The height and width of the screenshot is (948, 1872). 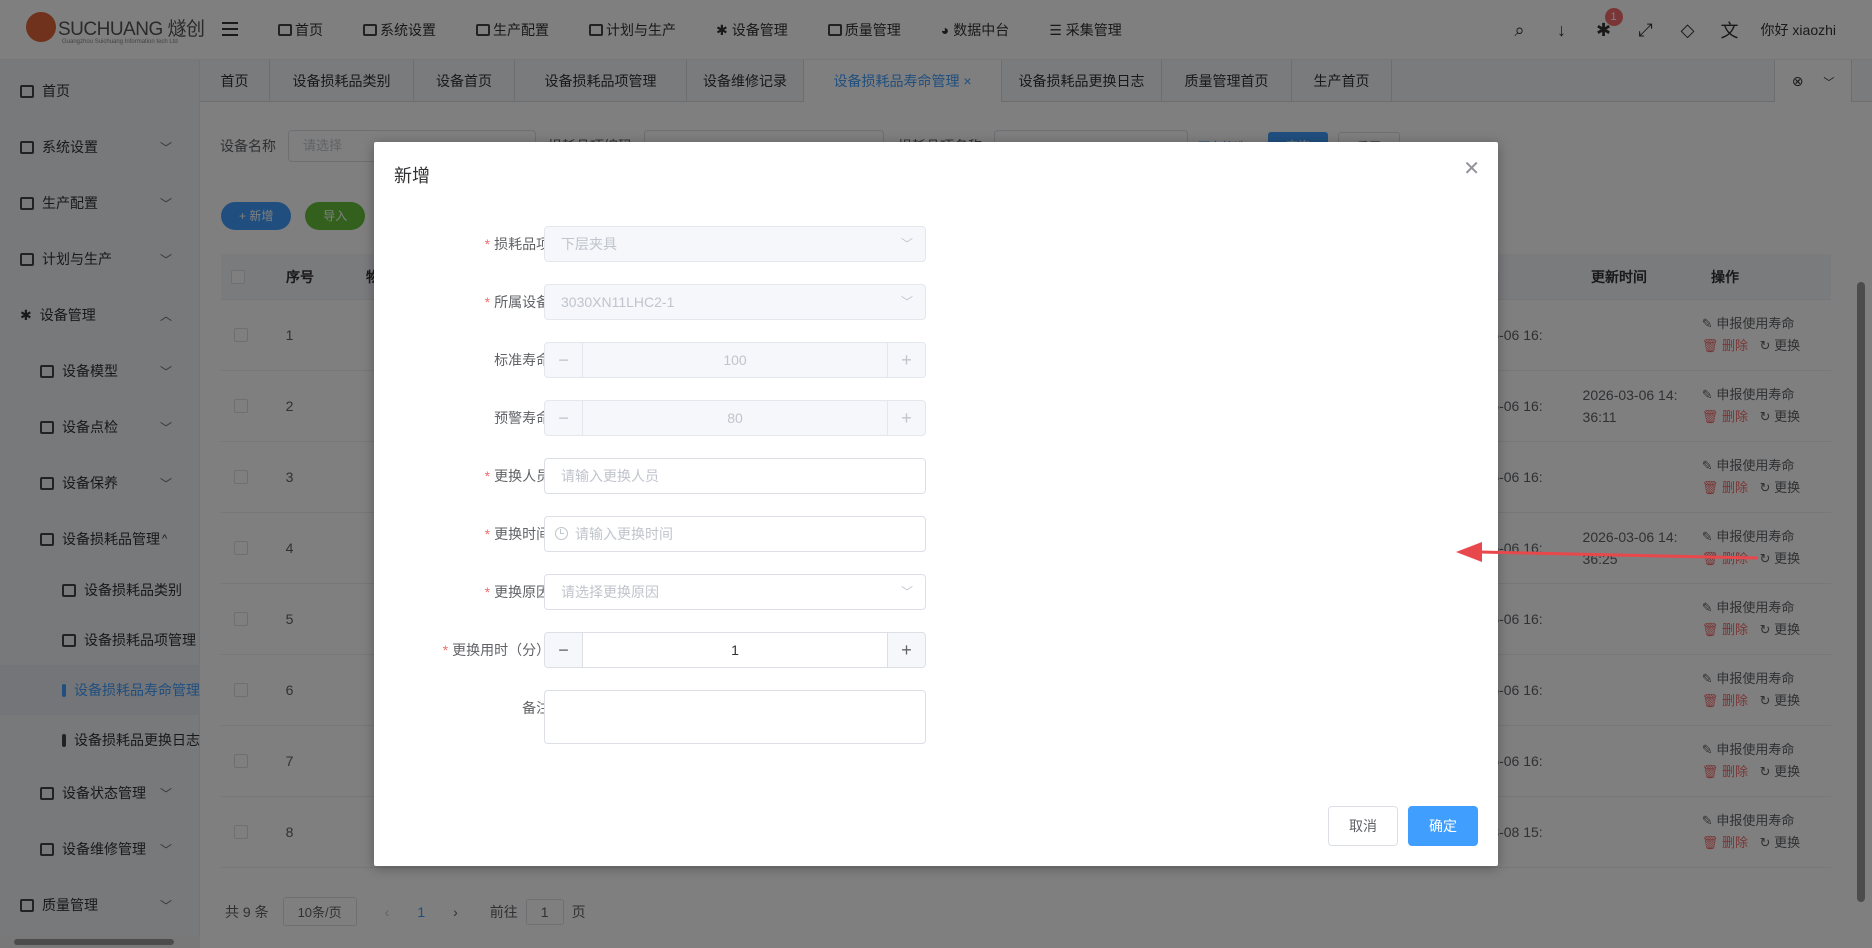 What do you see at coordinates (735, 418) in the screenshot?
I see `warn-life-stepper: − 80 +` at bounding box center [735, 418].